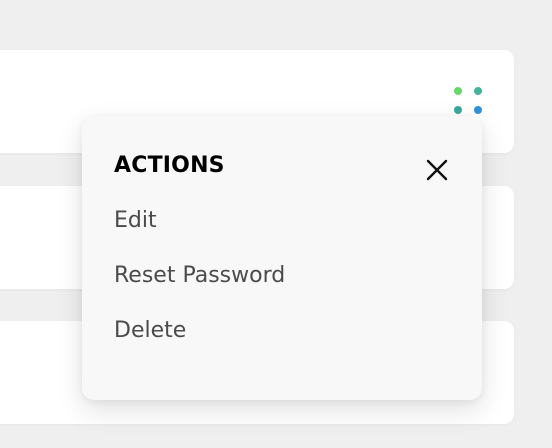 The image size is (552, 448). Describe the element at coordinates (470, 102) in the screenshot. I see `dots-grid-button` at that location.